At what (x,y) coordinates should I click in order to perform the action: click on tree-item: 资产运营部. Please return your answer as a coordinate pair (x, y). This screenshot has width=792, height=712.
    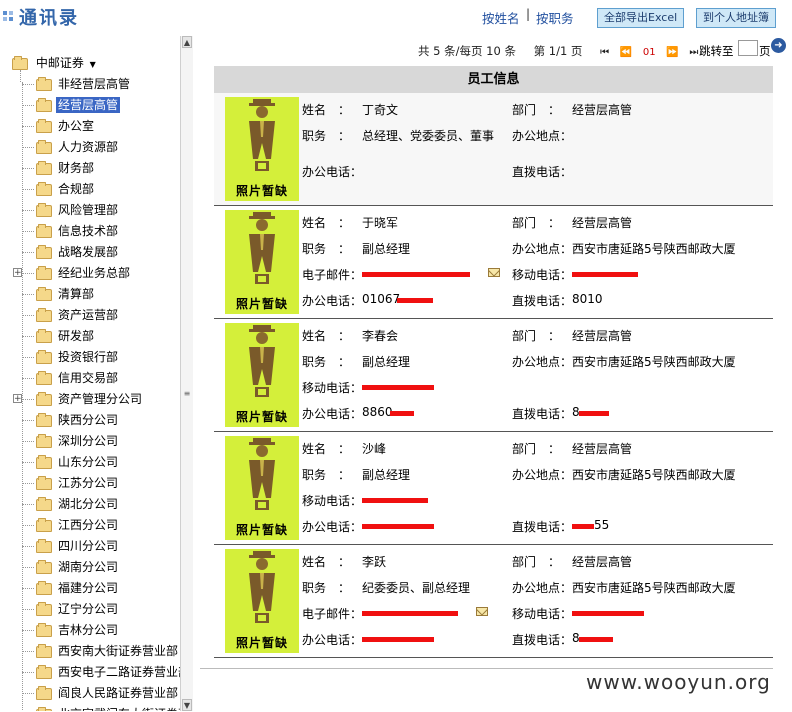
    Looking at the image, I should click on (78, 315).